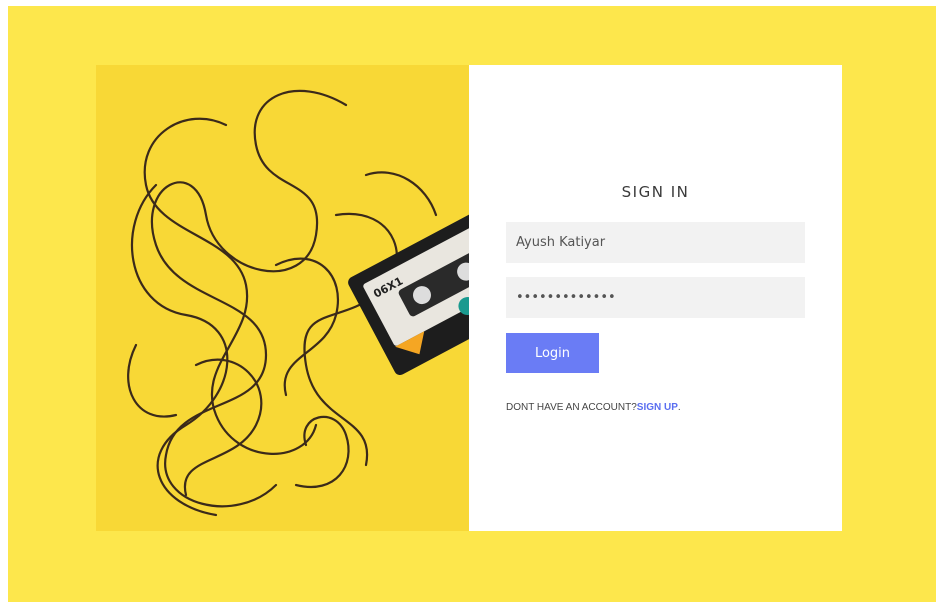 The width and height of the screenshot is (942, 605). I want to click on signup-prompt-row: DONT HAVE AN ACCOUNT?SIGN UP., so click(593, 407).